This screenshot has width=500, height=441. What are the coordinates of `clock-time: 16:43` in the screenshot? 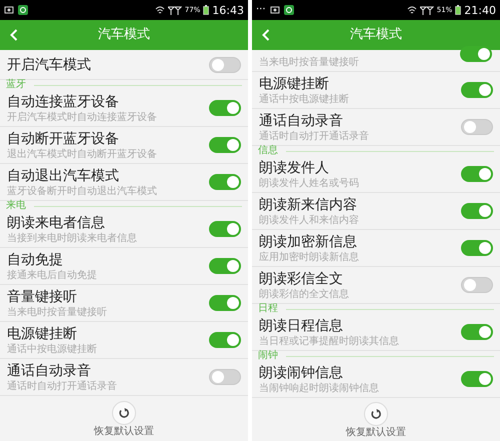 It's located at (228, 10).